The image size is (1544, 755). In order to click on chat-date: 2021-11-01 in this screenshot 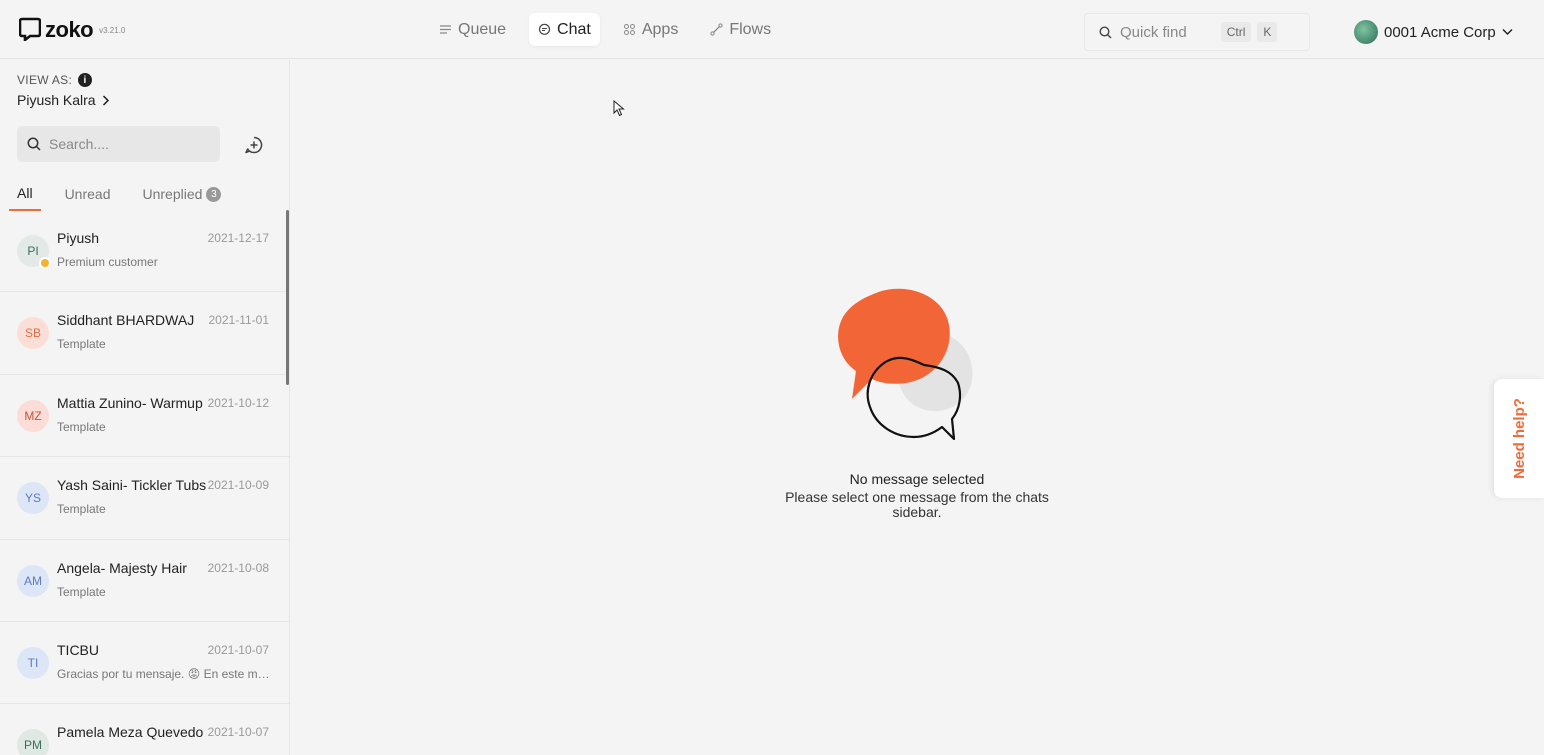, I will do `click(239, 320)`.